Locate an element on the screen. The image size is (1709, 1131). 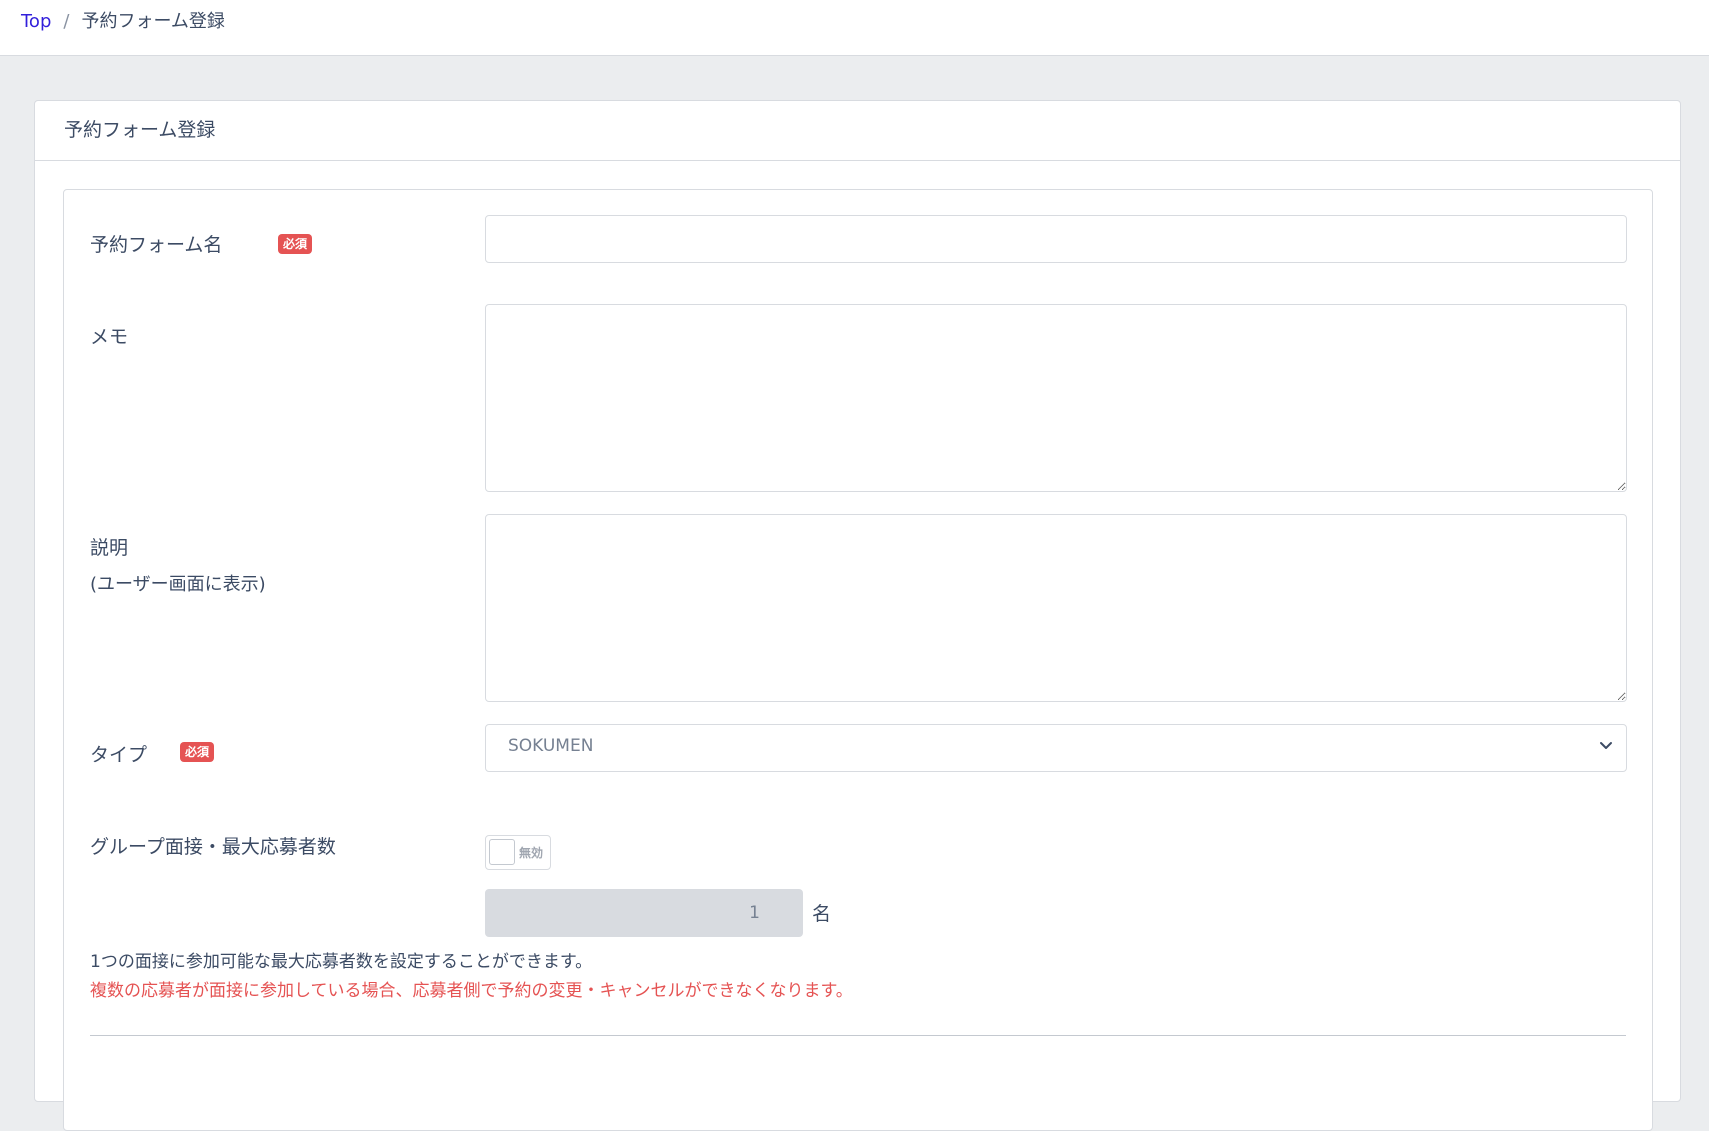
breadcrumb-current: 予約フォーム登録 is located at coordinates (153, 21).